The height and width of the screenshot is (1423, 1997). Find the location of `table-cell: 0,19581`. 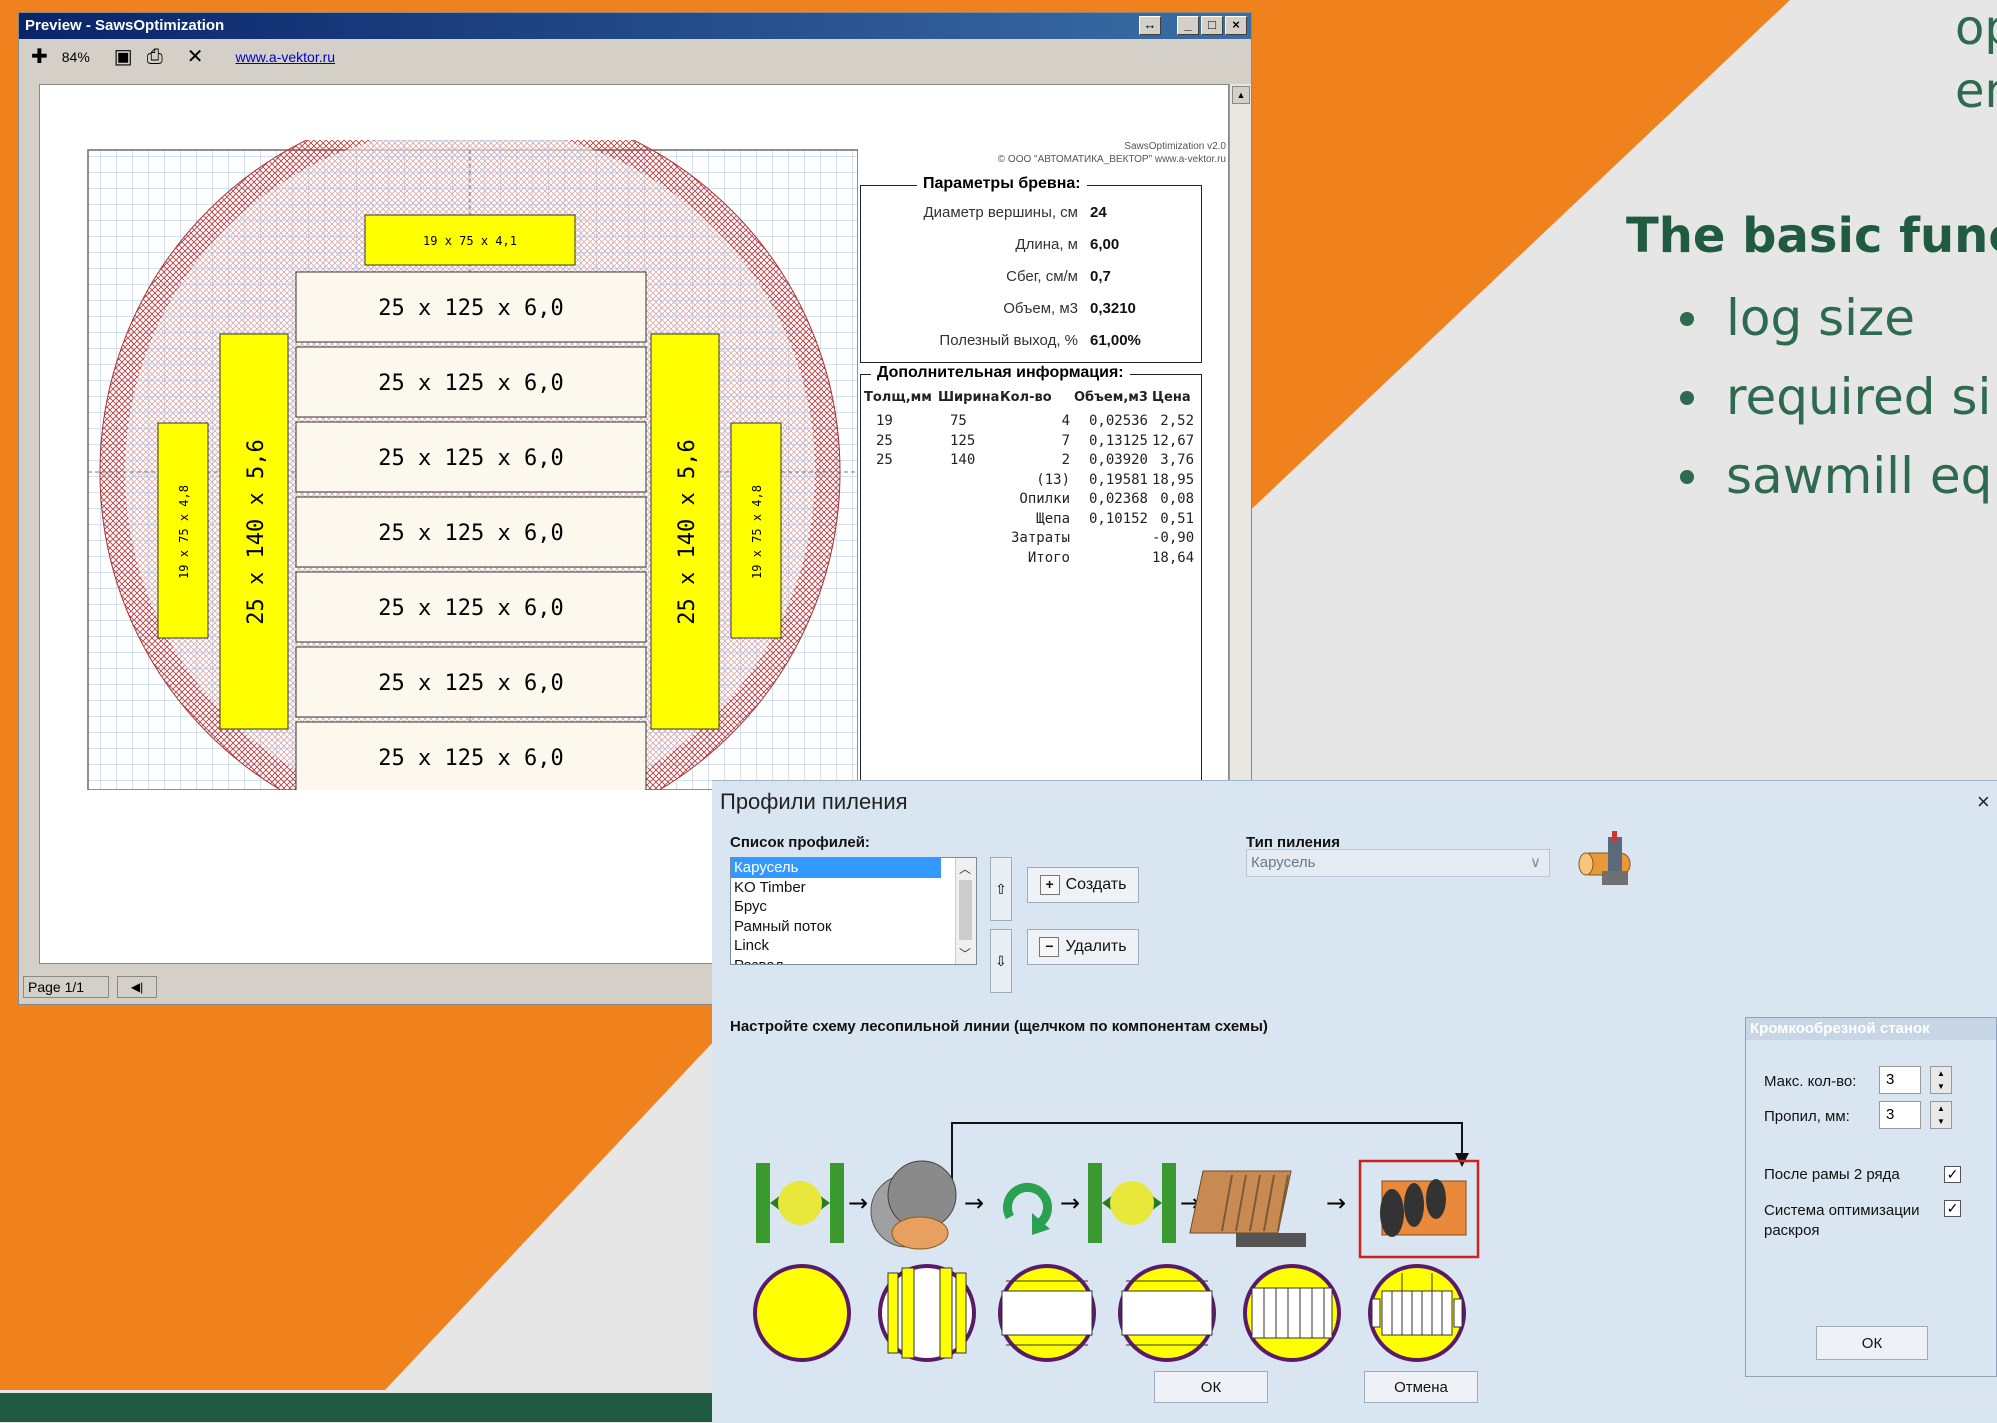

table-cell: 0,19581 is located at coordinates (1118, 479).